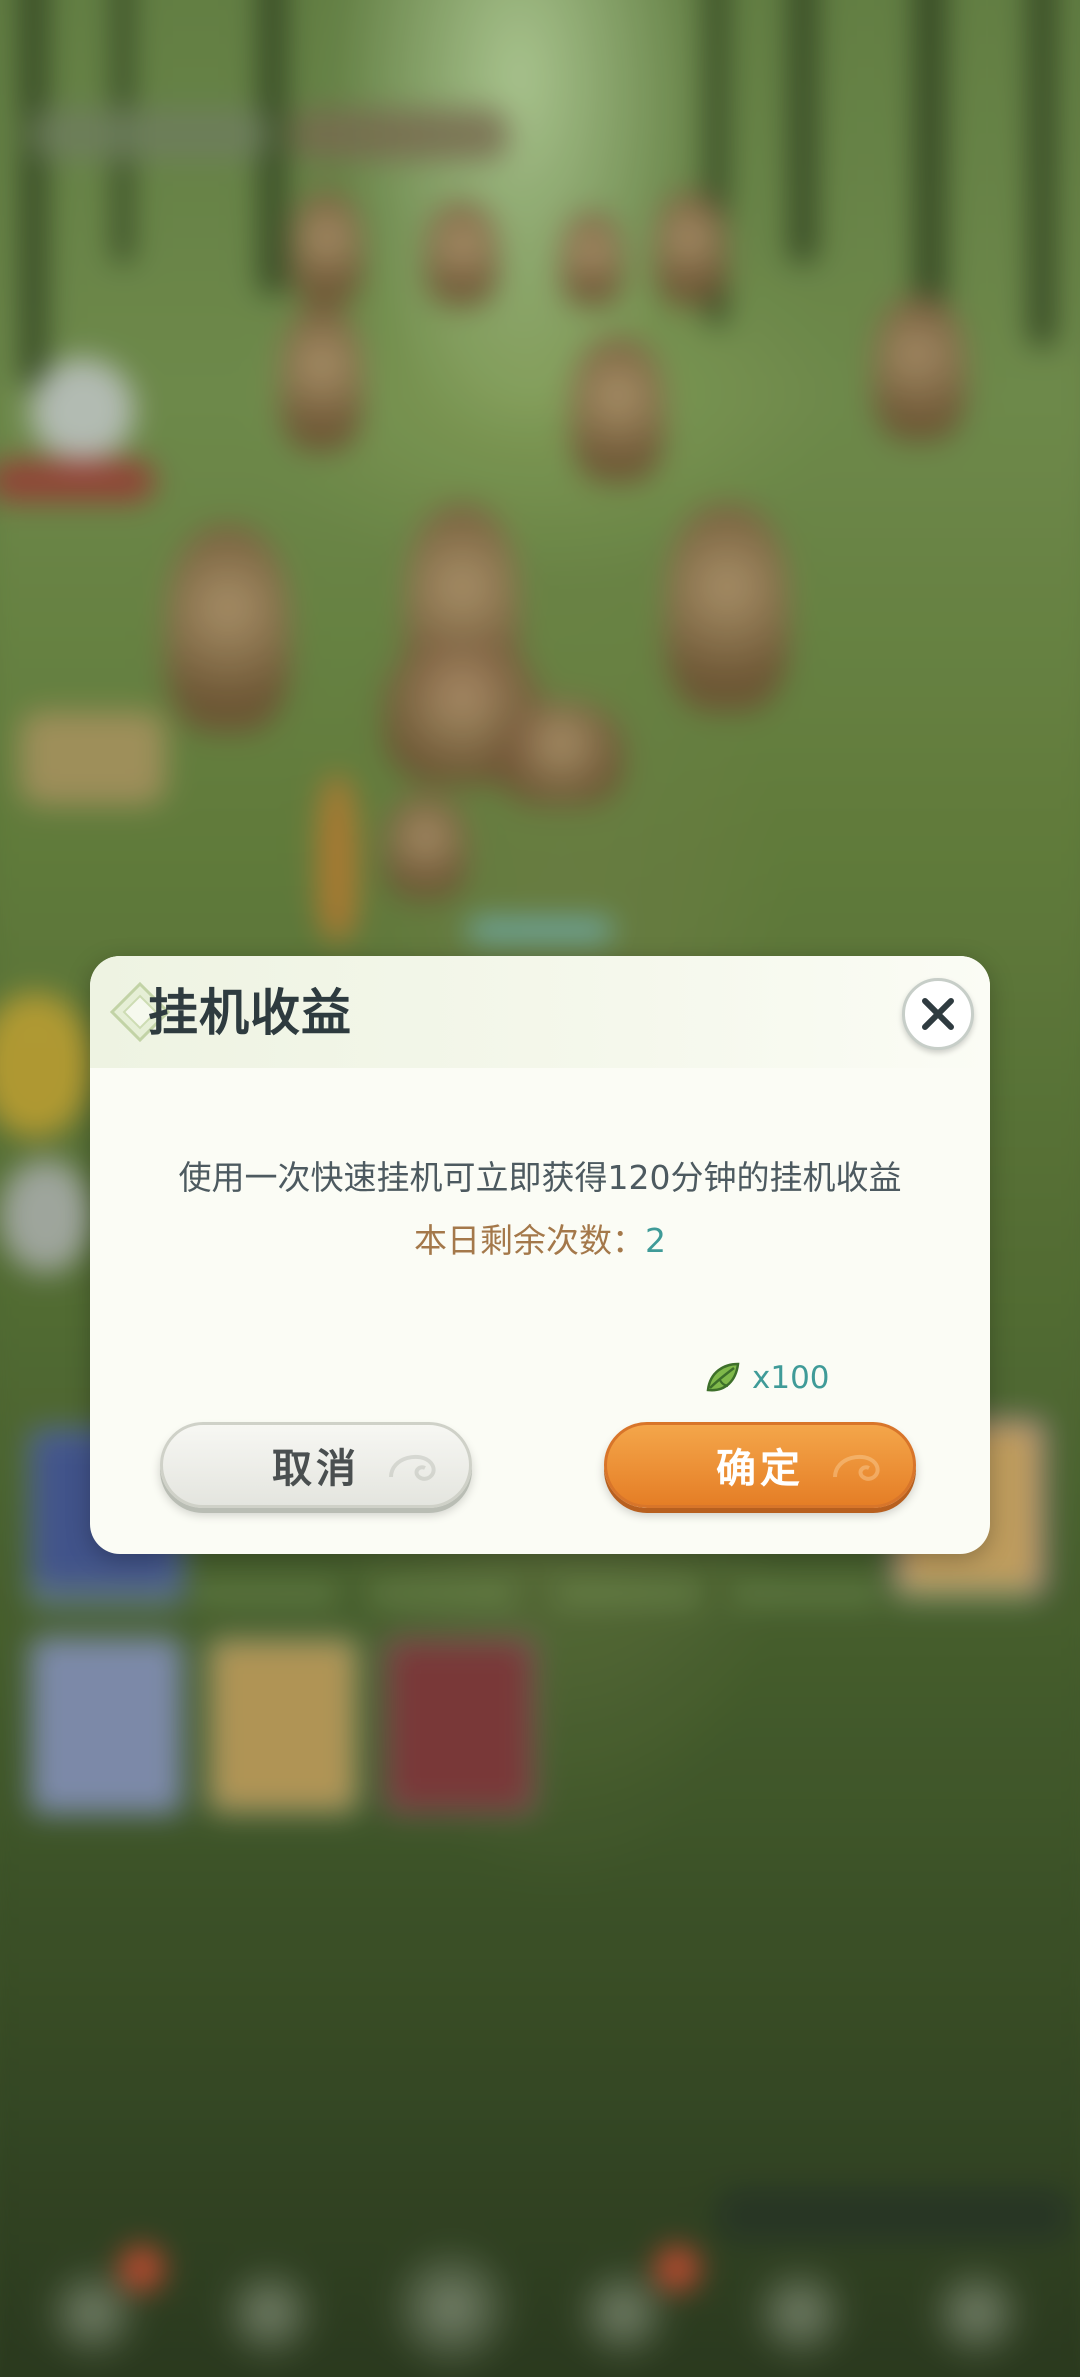  I want to click on cancel-button: 取消, so click(316, 1465).